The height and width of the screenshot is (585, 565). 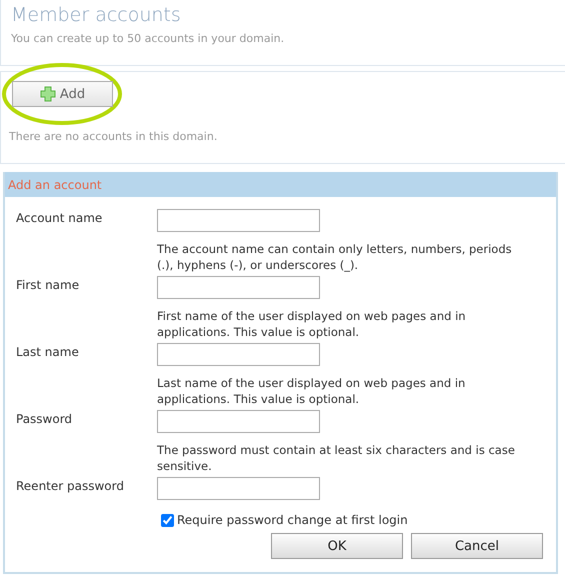 I want to click on dialog-button: Cancel, so click(x=477, y=546).